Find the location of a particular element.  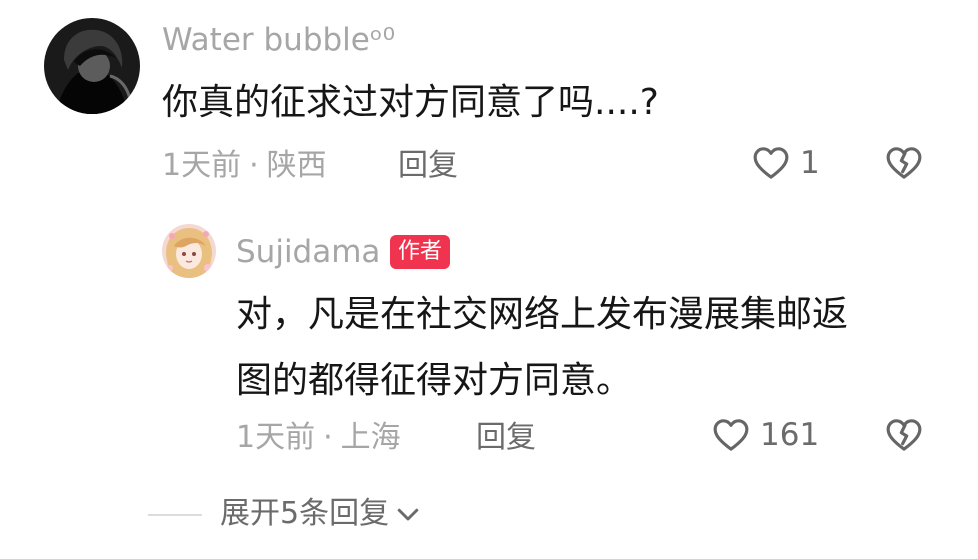

comment-dislike-button is located at coordinates (904, 165).